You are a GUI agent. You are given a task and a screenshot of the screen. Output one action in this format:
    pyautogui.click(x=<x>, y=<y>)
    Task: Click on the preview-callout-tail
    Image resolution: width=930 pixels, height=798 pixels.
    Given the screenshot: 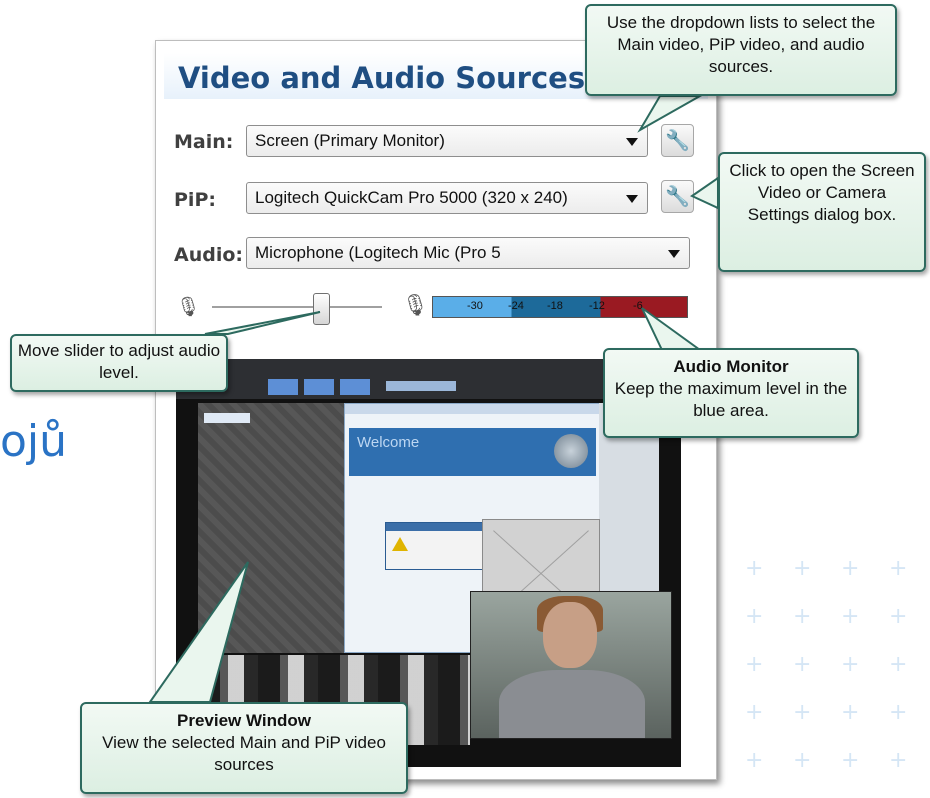 What is the action you would take?
    pyautogui.click(x=198, y=632)
    